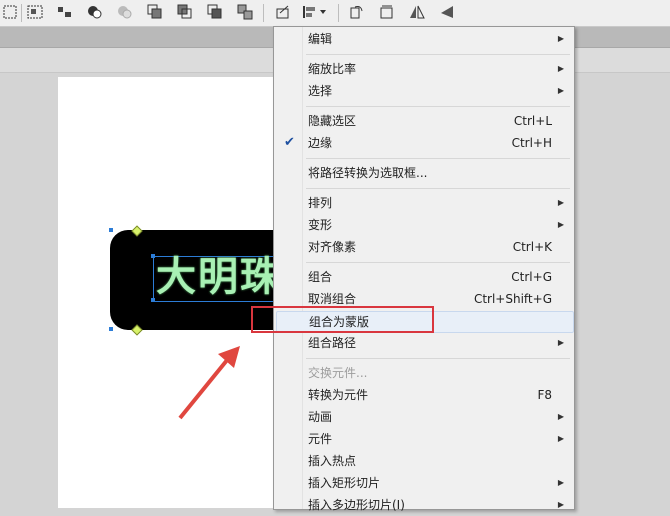  I want to click on menu-item-label: 组合, so click(320, 277).